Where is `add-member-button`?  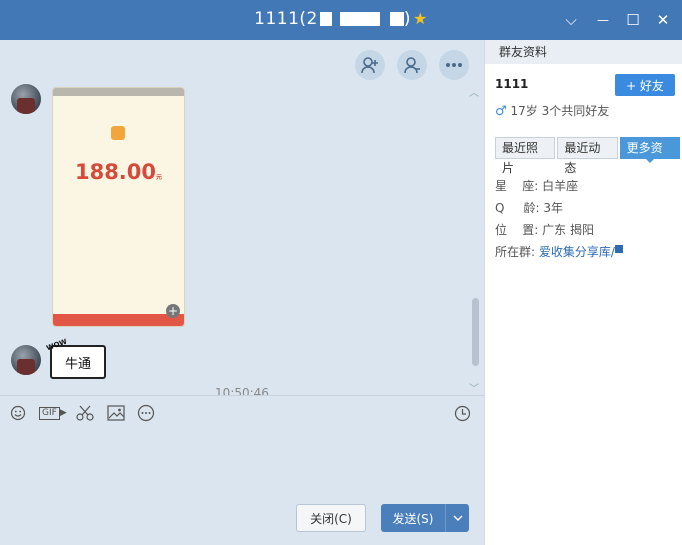 add-member-button is located at coordinates (370, 65).